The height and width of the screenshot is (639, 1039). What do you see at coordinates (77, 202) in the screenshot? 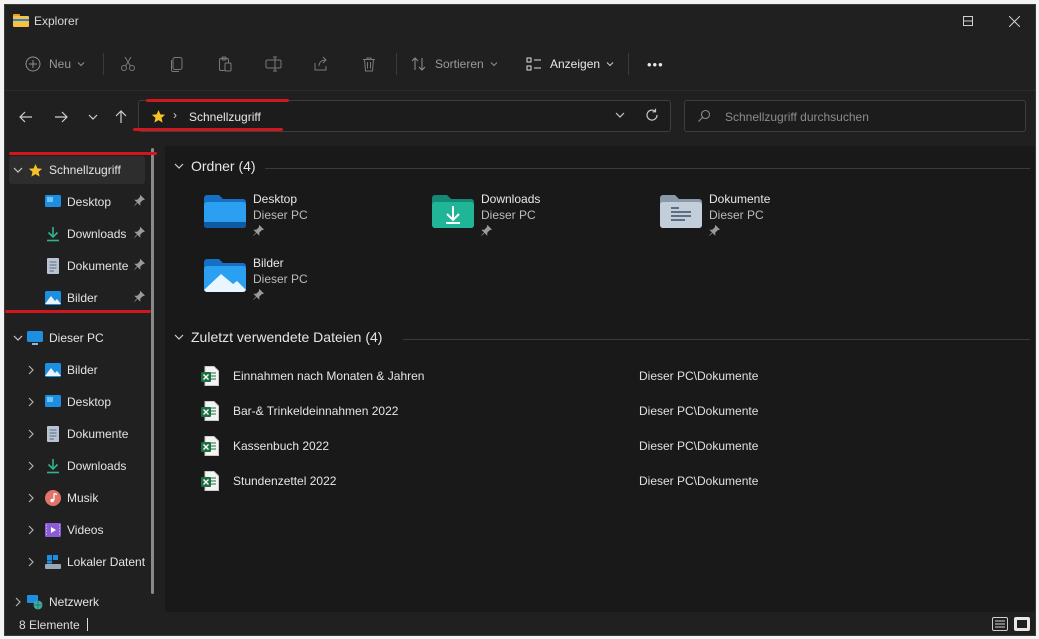
I see `sidebar-item-quick-desktop: Desktop` at bounding box center [77, 202].